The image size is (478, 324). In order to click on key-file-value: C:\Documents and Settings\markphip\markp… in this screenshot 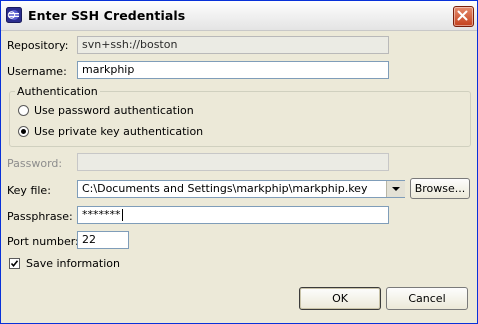, I will do `click(225, 188)`.